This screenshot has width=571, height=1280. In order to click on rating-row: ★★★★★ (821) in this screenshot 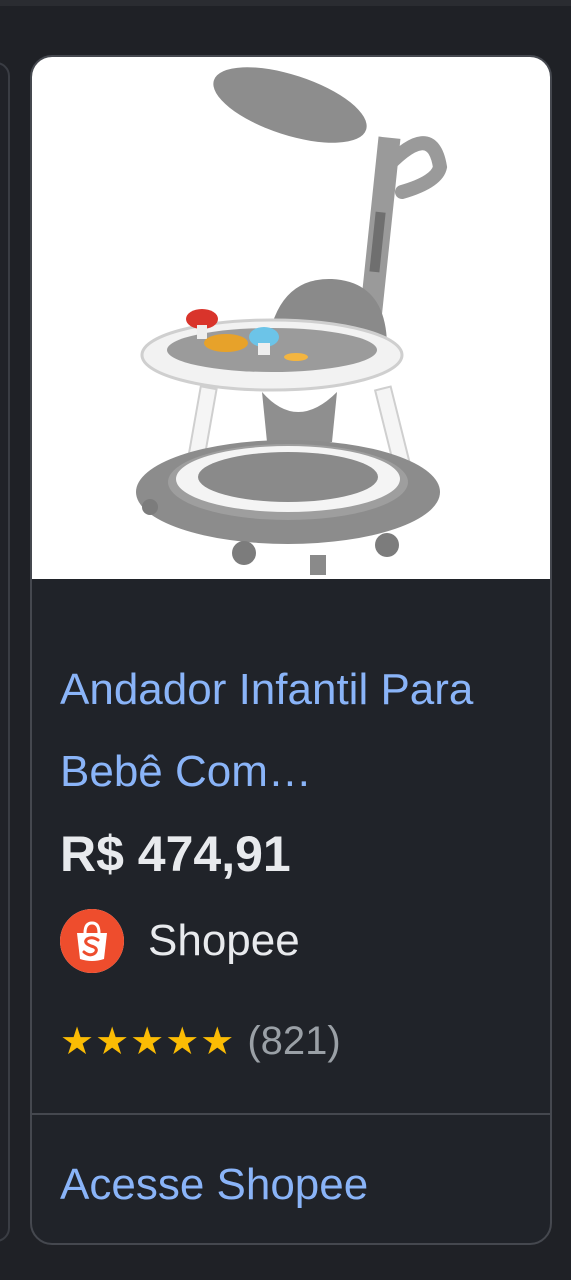, I will do `click(200, 1041)`.